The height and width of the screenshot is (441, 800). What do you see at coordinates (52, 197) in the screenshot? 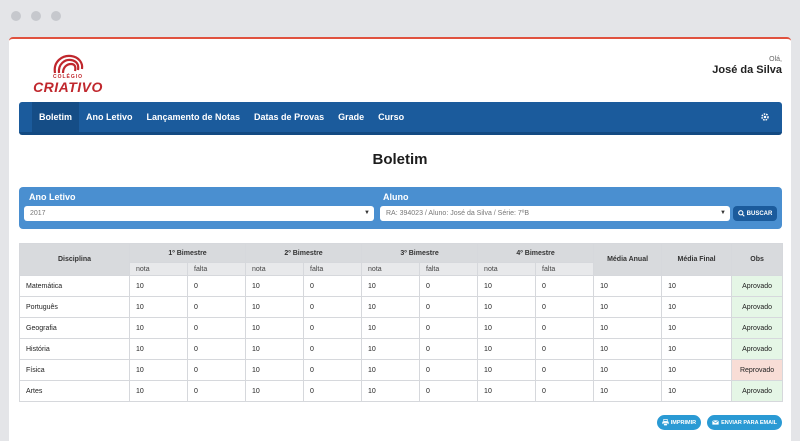
I see `year-label: Ano Letivo` at bounding box center [52, 197].